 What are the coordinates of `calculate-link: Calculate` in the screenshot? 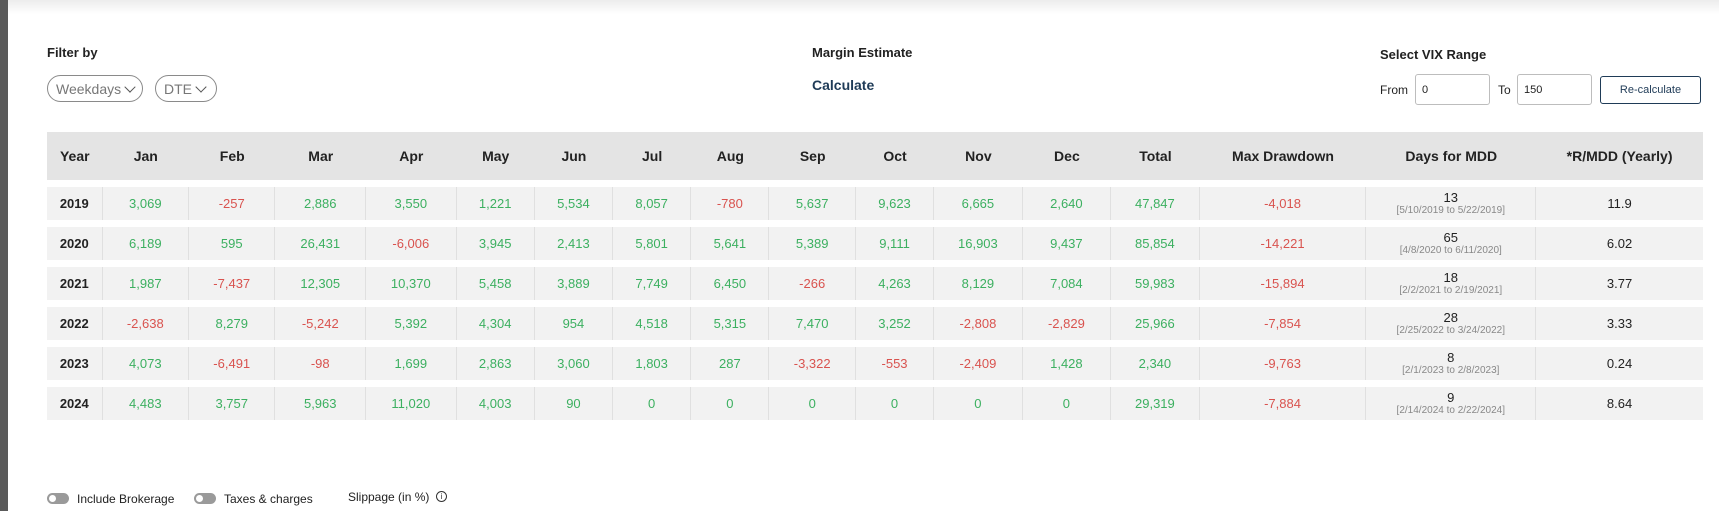 It's located at (843, 85).